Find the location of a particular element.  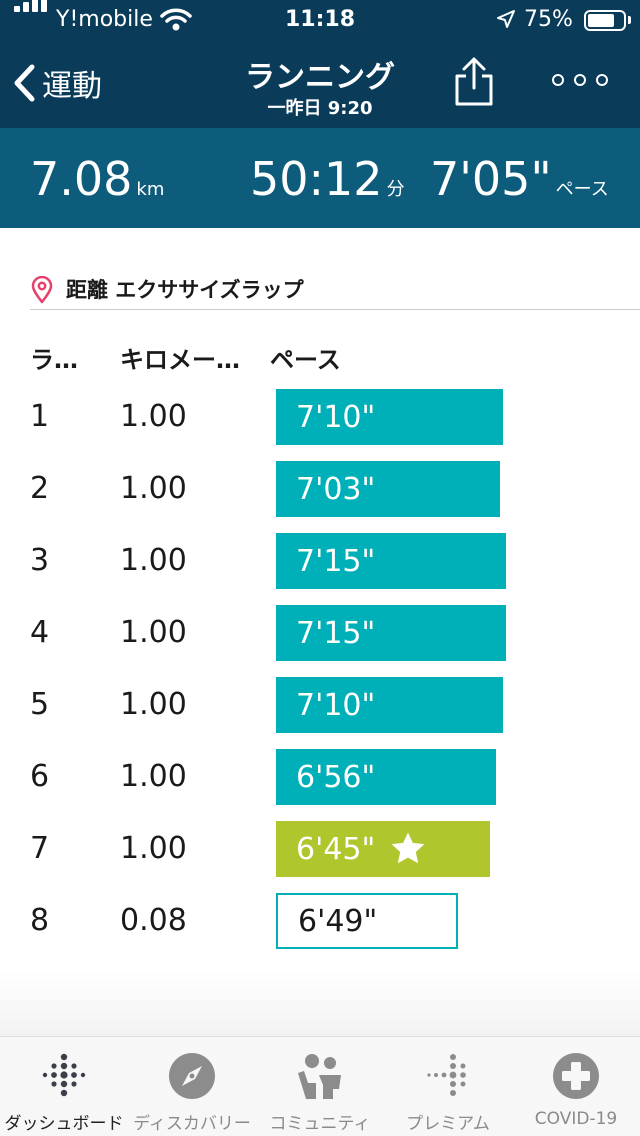

laps-section-header: 距離 エクササイズラップ is located at coordinates (335, 293).